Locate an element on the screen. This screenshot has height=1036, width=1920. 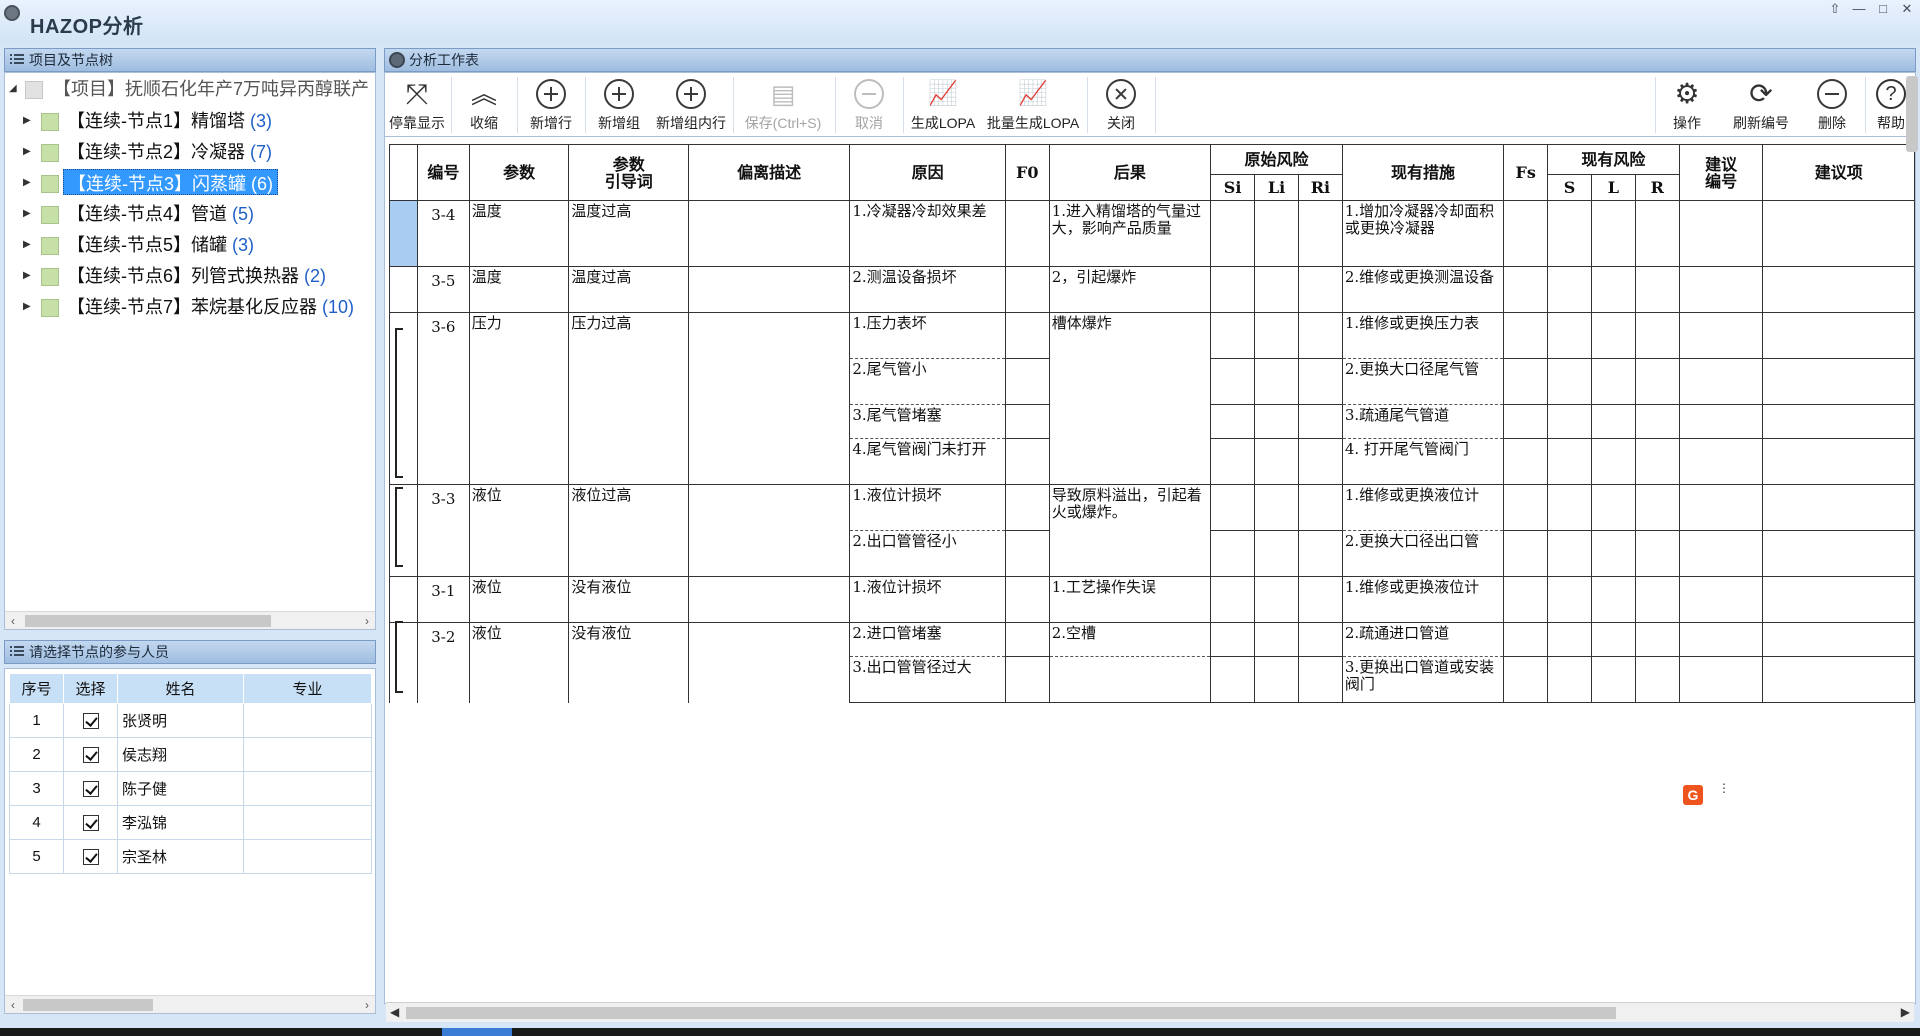
table-row: 2 侯志翔 is located at coordinates (190, 754).